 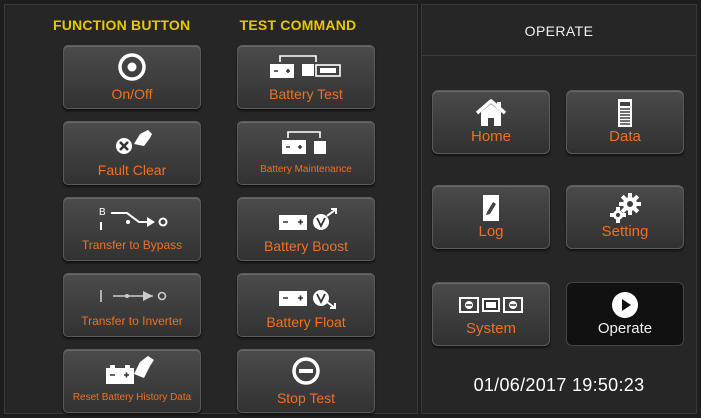 I want to click on setting-label: Setting, so click(x=625, y=231).